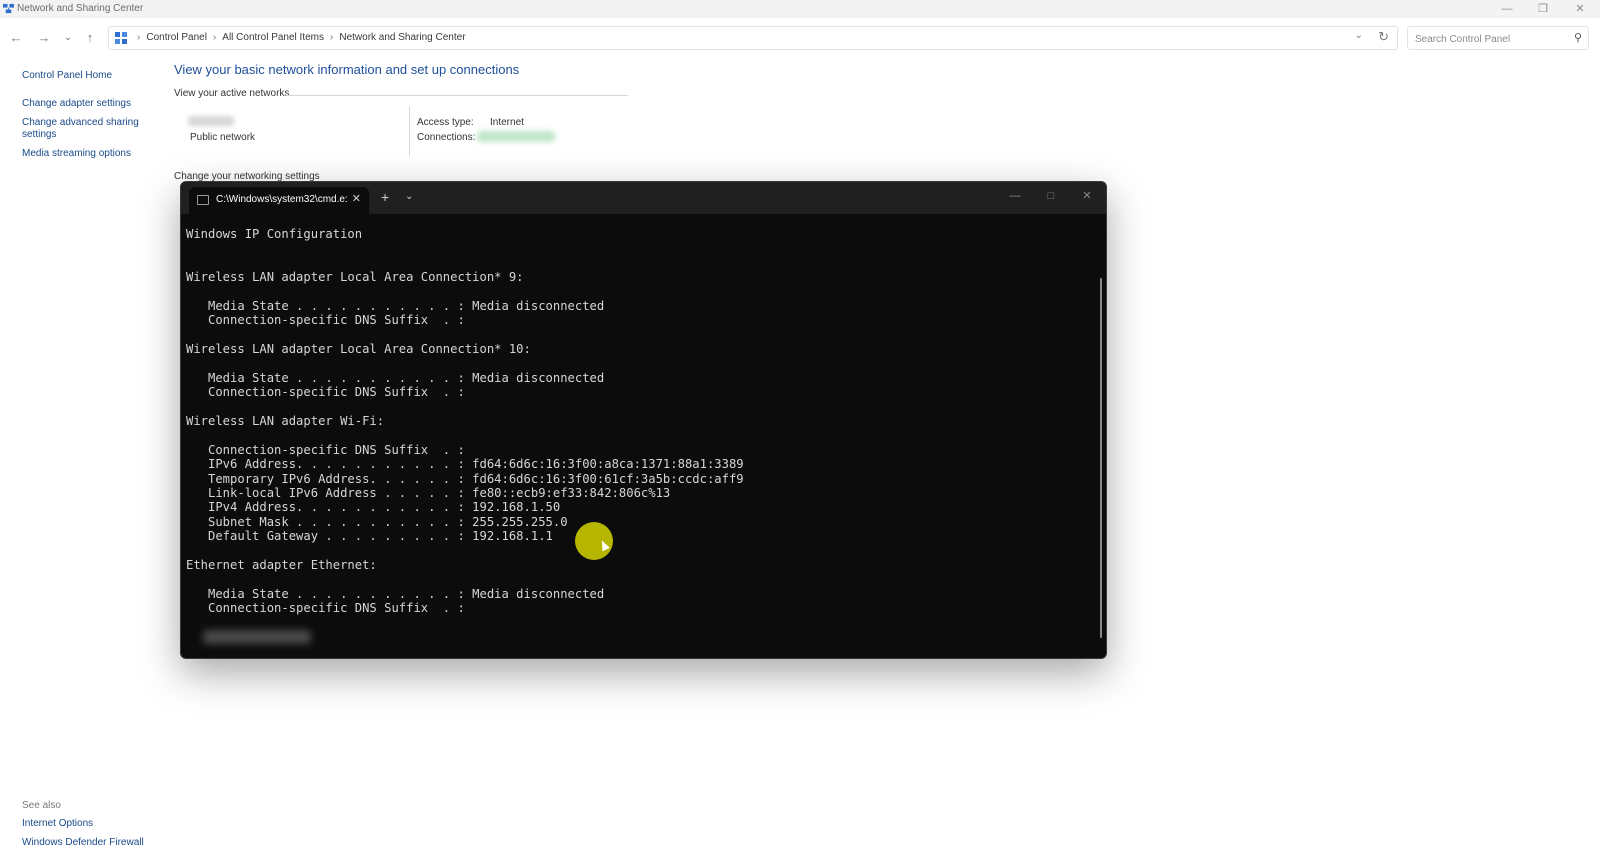 This screenshot has height=863, width=1600. I want to click on window-title: Network and Sharing Center, so click(80, 8).